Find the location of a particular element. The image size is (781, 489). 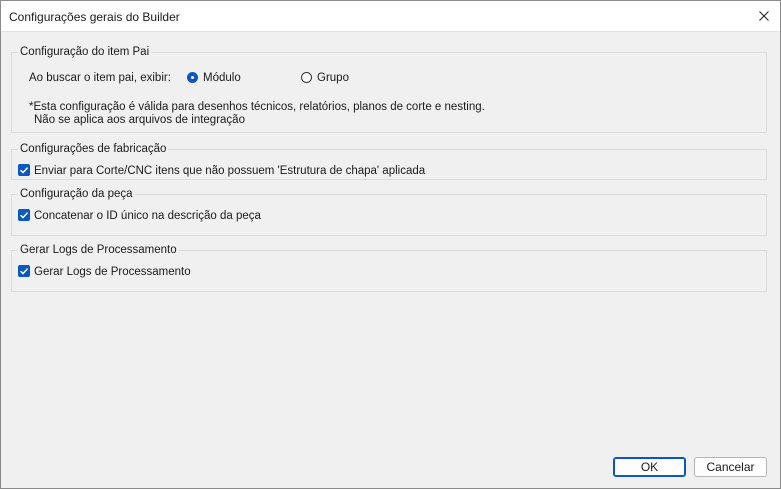

radio-grupo-indicator is located at coordinates (306, 77).